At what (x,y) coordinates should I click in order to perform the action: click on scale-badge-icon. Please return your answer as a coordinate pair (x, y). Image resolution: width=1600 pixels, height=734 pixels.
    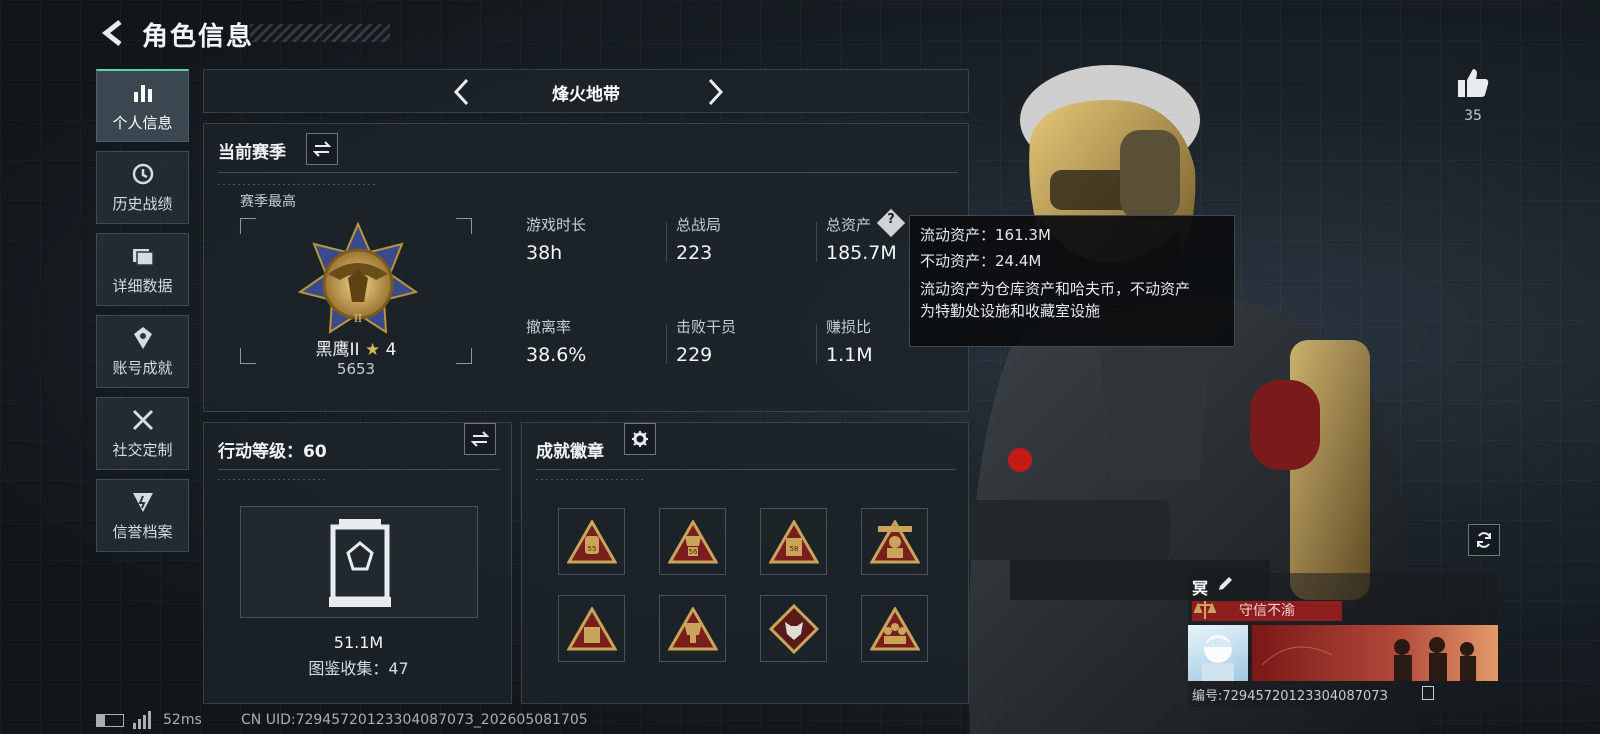
    Looking at the image, I should click on (1205, 610).